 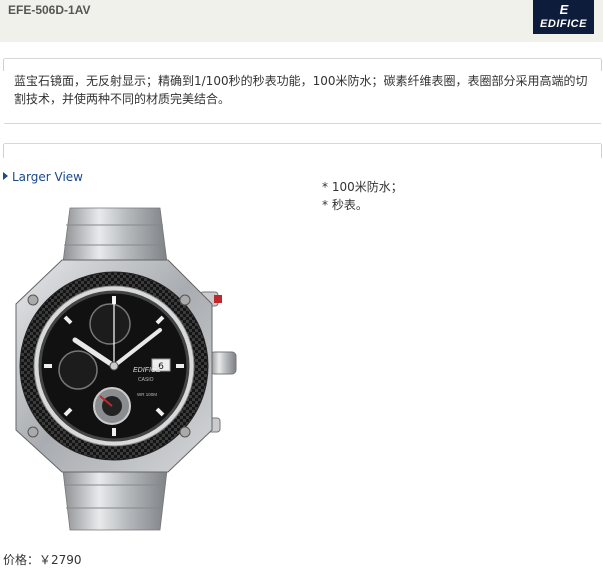 I want to click on dial-water: WR 100M, so click(x=147, y=394).